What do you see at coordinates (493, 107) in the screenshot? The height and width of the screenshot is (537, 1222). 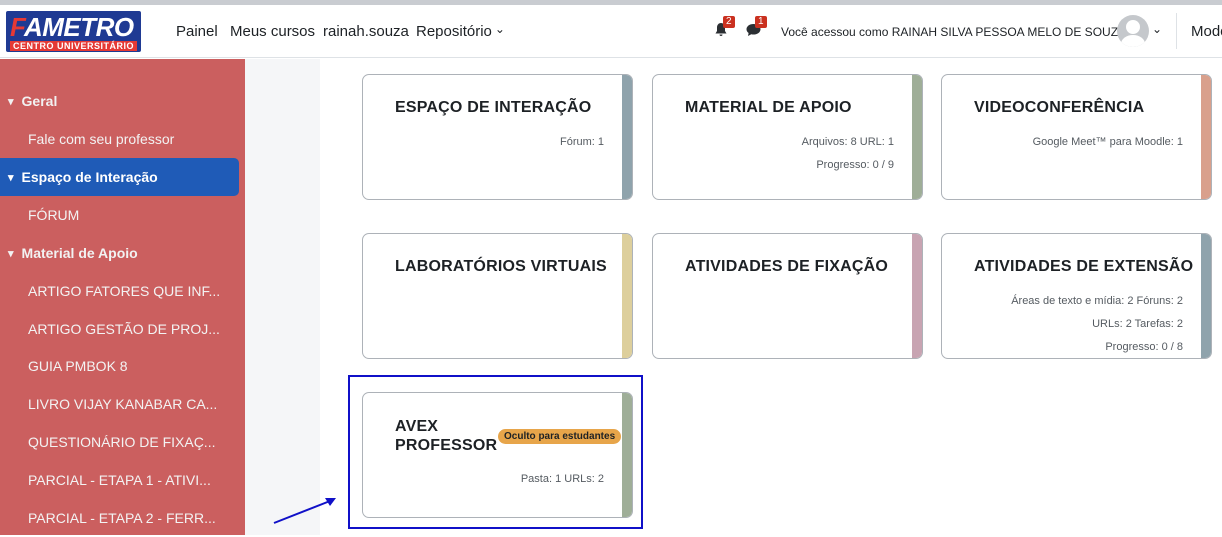 I see `card-title: ESPAÇO DE INTERAÇÃO` at bounding box center [493, 107].